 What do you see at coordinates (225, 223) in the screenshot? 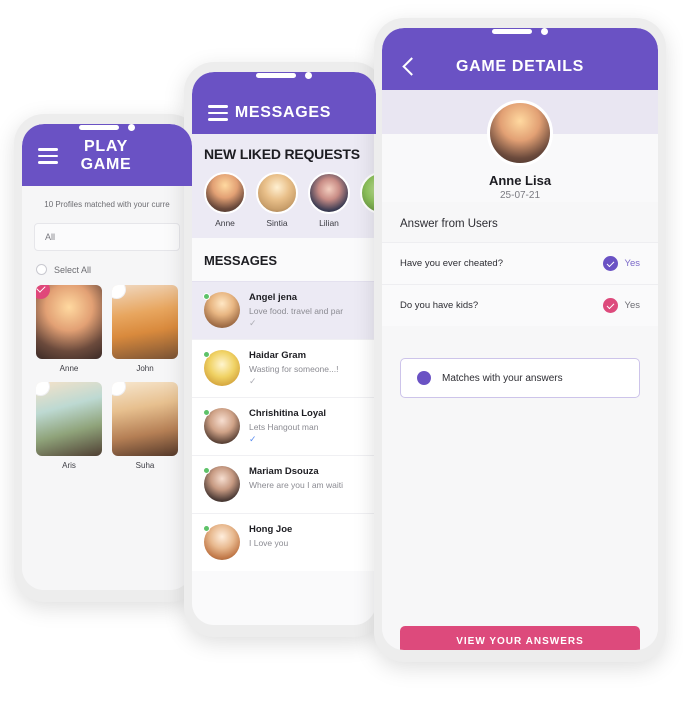
I see `liked-request-name: Anne` at bounding box center [225, 223].